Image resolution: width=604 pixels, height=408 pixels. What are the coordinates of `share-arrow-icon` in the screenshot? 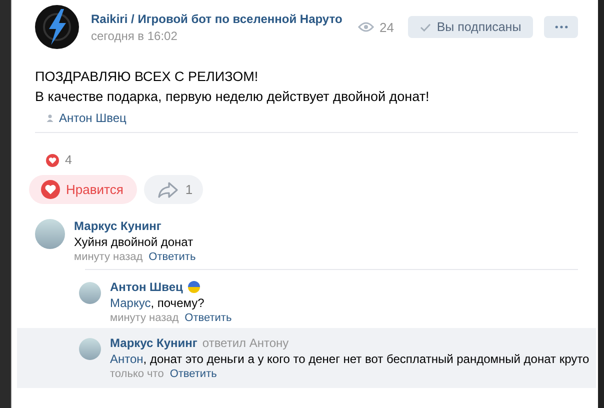 It's located at (168, 189).